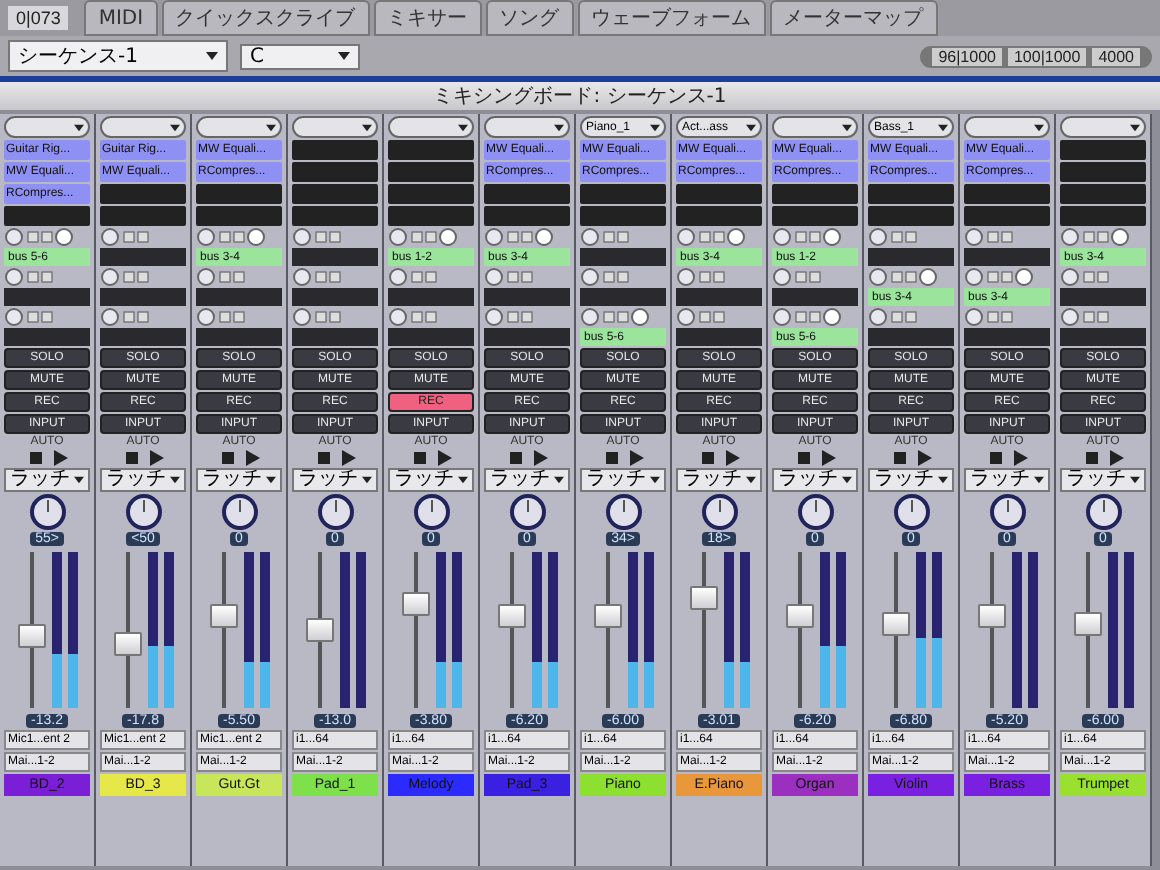 This screenshot has height=870, width=1160. What do you see at coordinates (1047, 56) in the screenshot?
I see `zoom-field: 100|1000` at bounding box center [1047, 56].